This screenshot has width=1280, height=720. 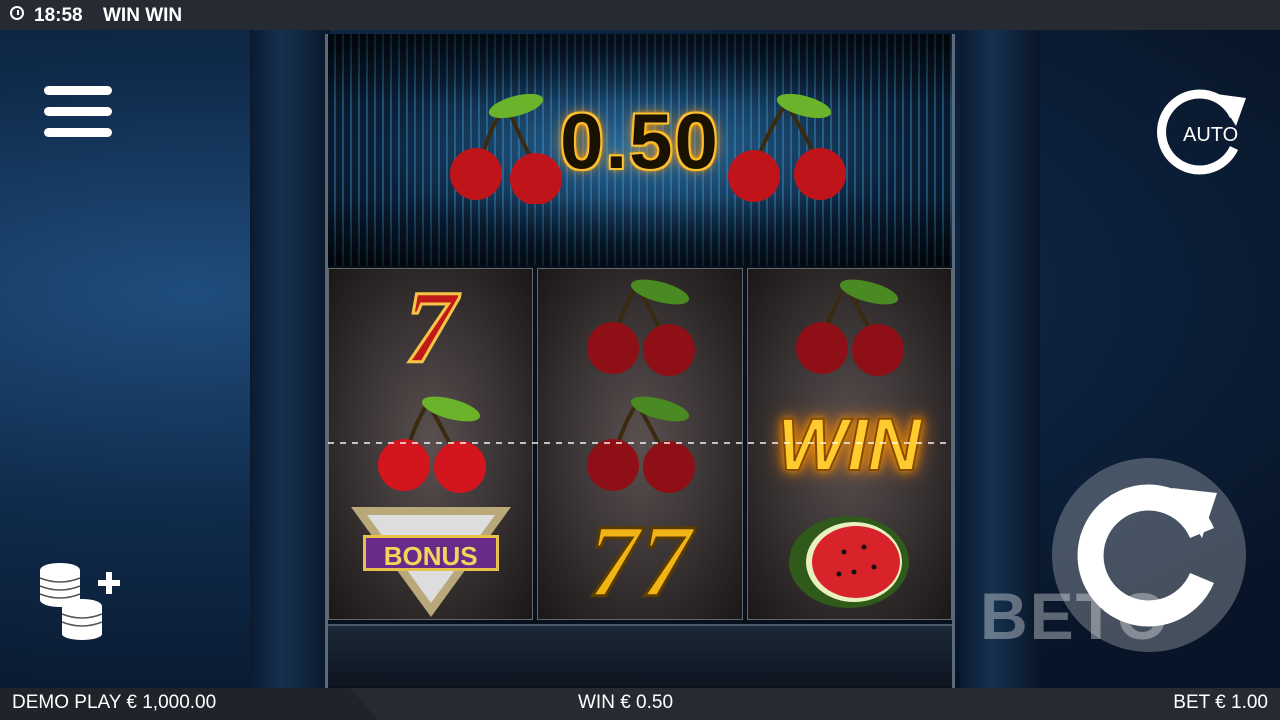 What do you see at coordinates (17, 13) in the screenshot?
I see `clock-icon` at bounding box center [17, 13].